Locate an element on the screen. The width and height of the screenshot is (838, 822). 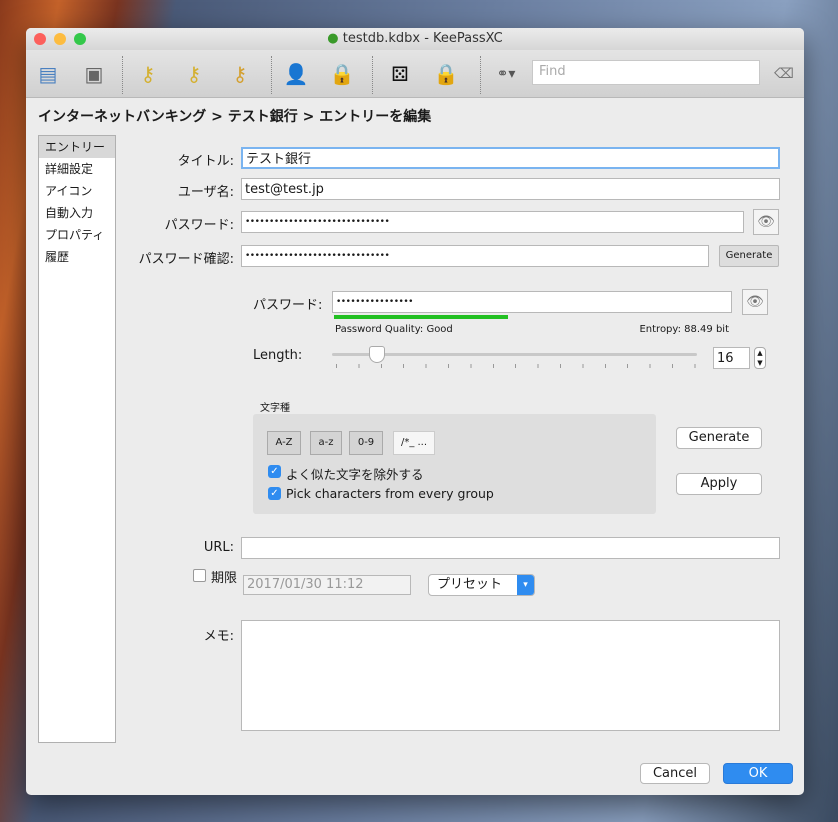
title-bar: ● testdb.kdbx - KeePassXC is located at coordinates (415, 39).